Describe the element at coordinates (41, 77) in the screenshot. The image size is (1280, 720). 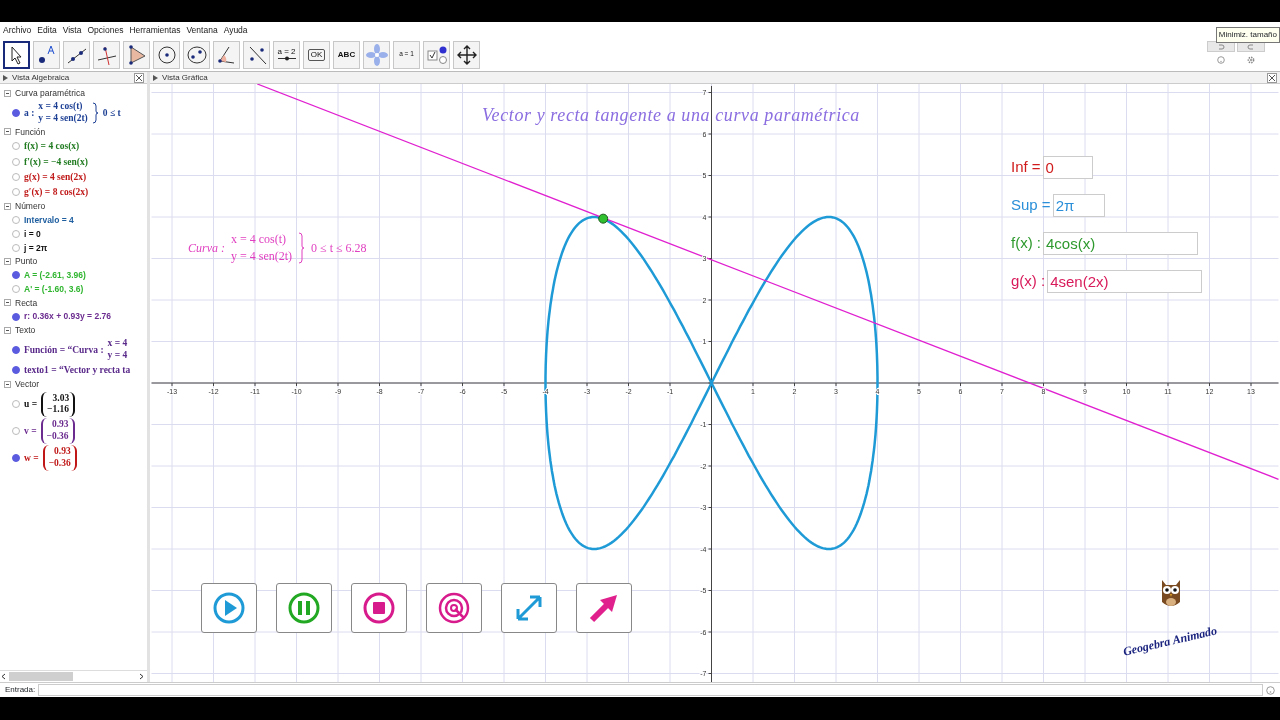
I see `panel-title: Vista Algebraica` at that location.